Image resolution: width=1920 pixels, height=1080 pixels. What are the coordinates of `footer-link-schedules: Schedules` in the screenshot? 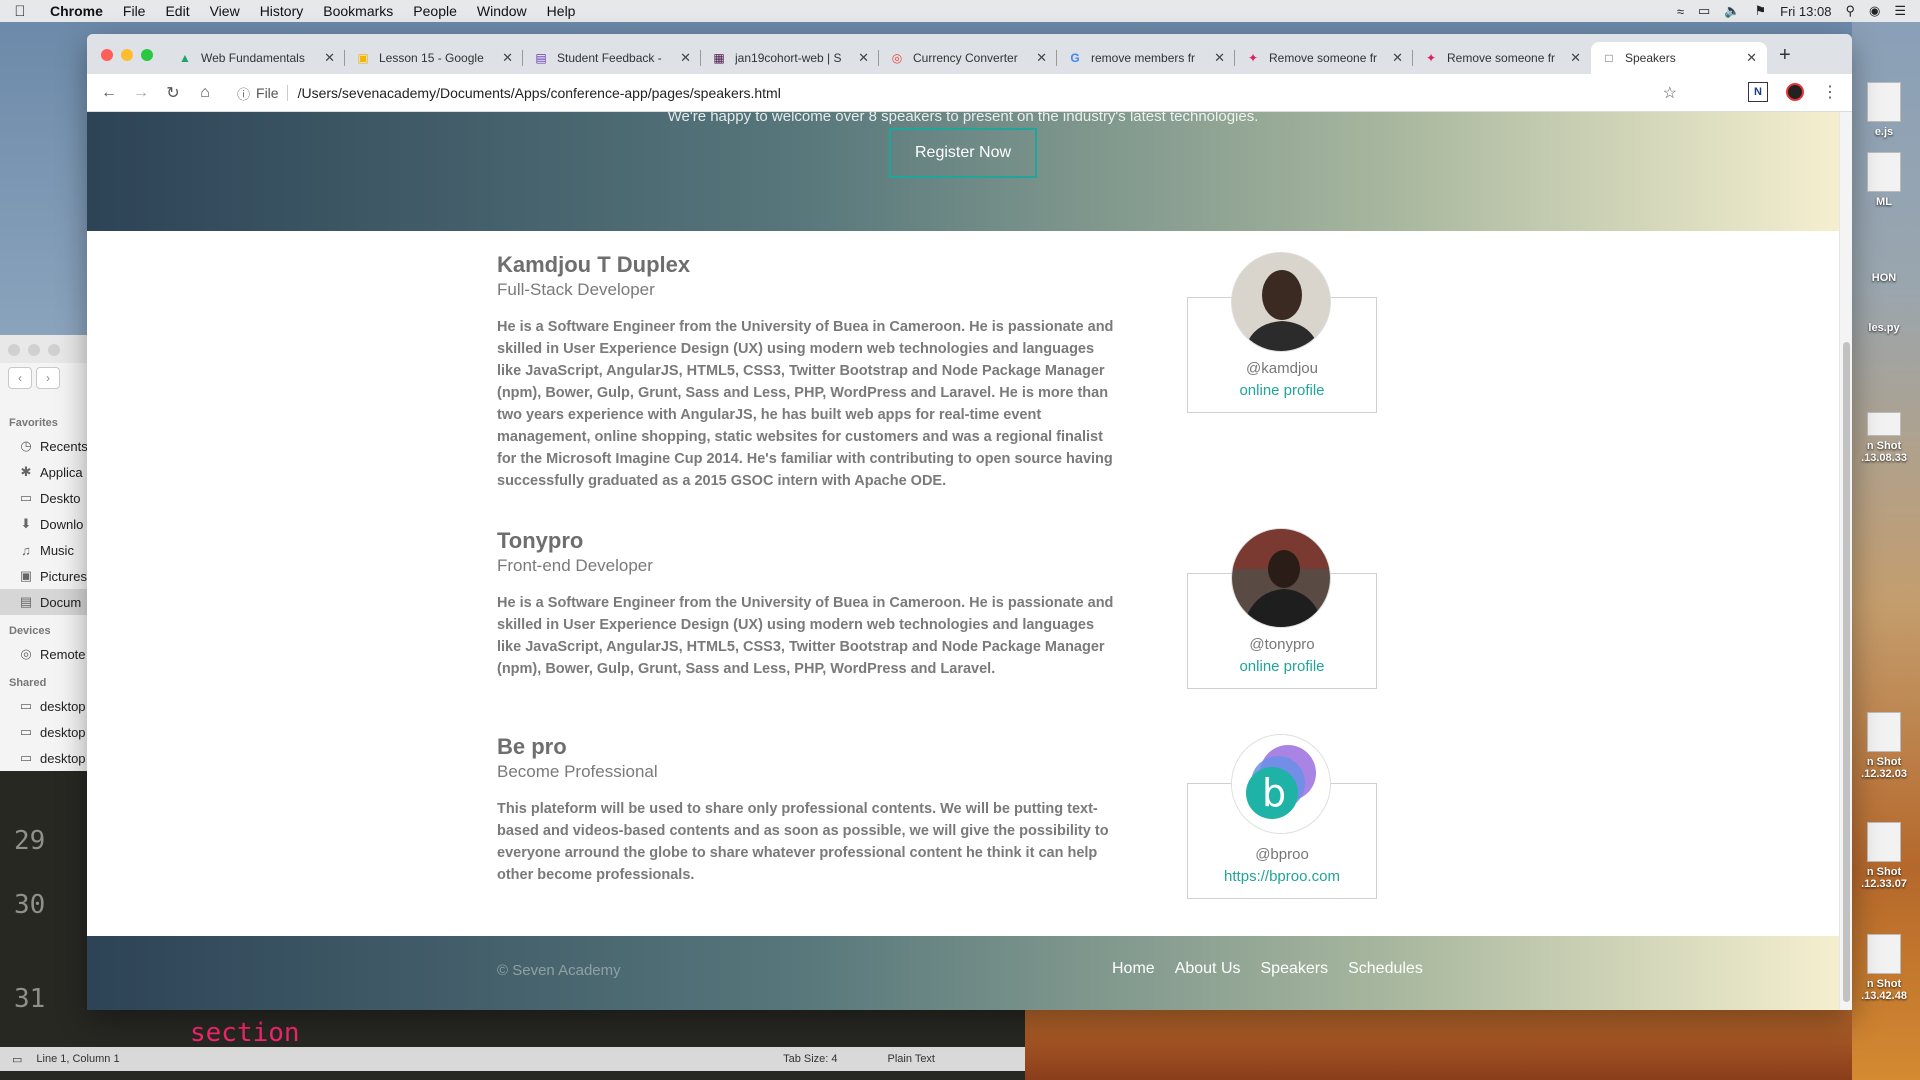 It's located at (1385, 969).